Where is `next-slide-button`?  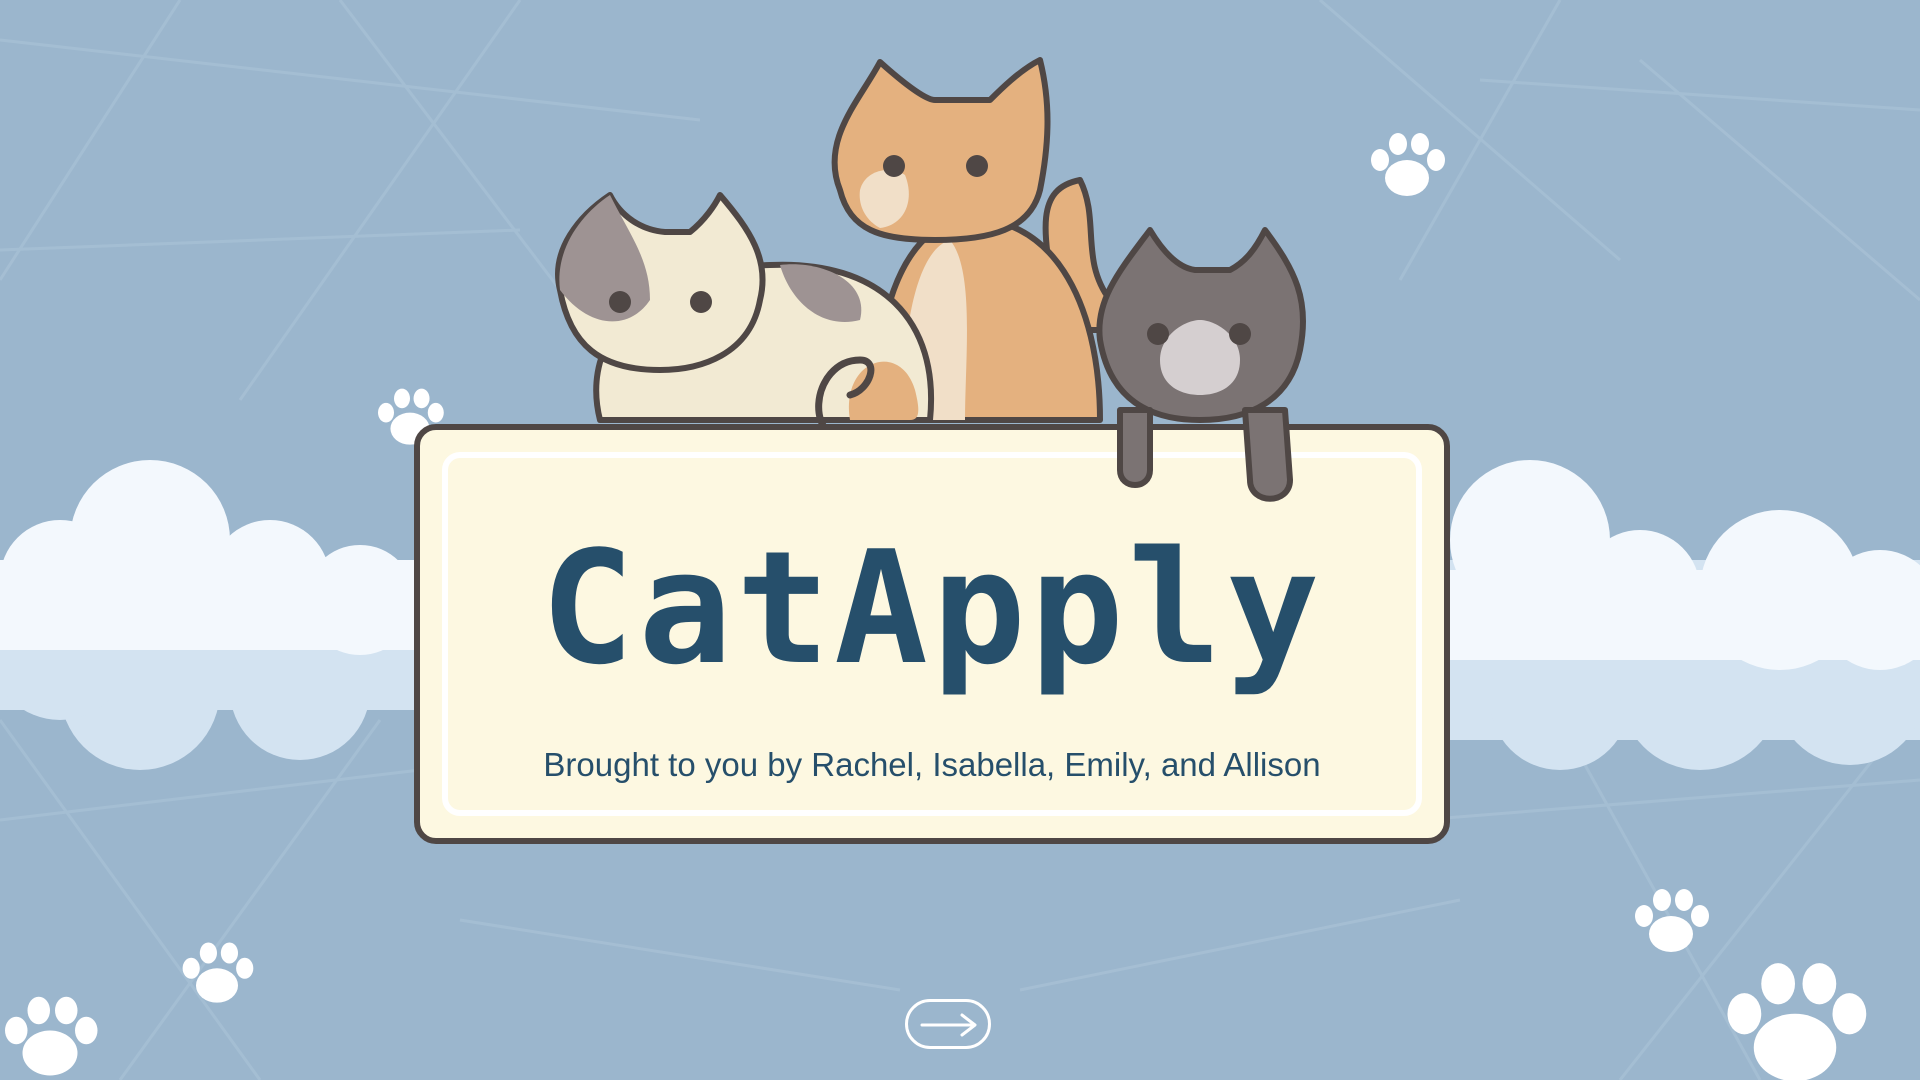
next-slide-button is located at coordinates (948, 1024).